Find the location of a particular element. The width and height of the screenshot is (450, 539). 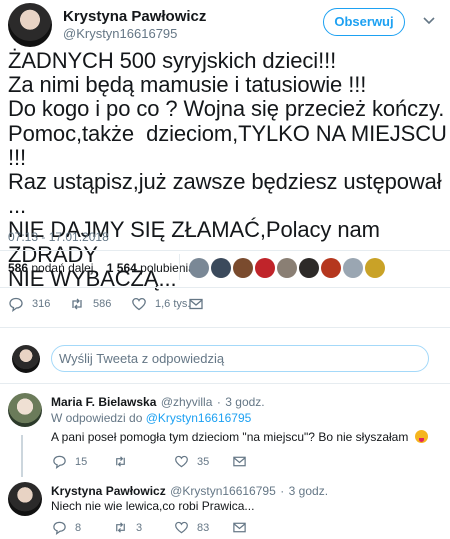

reply-count: 8 is located at coordinates (78, 527).